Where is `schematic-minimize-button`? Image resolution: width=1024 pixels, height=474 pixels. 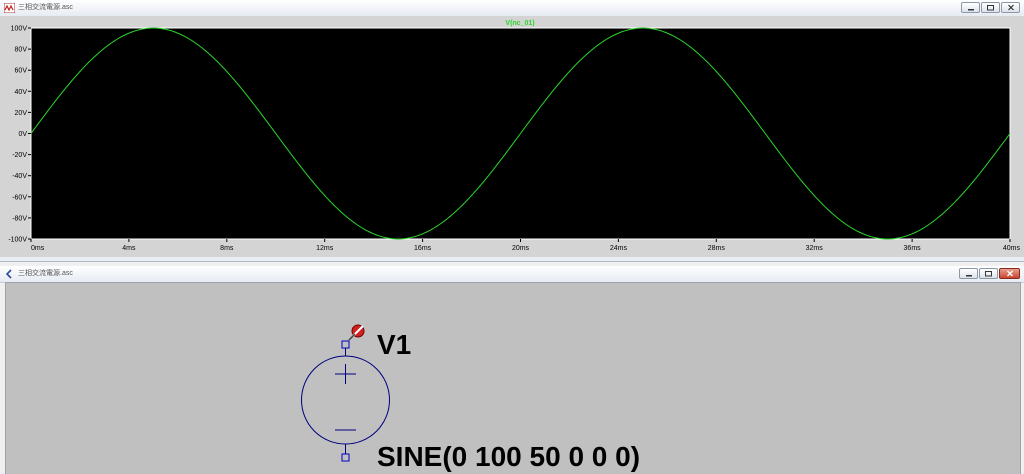 schematic-minimize-button is located at coordinates (968, 273).